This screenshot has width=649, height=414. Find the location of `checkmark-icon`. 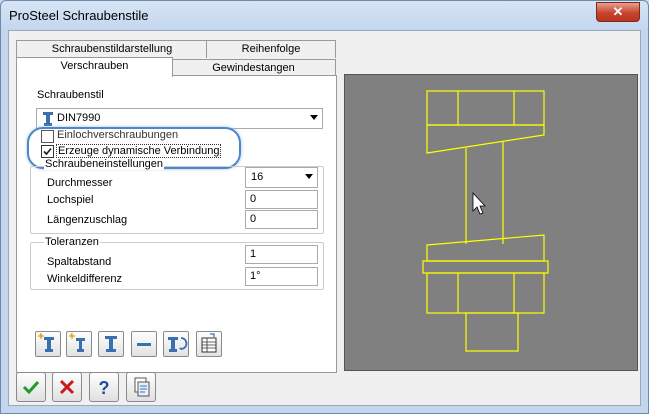

checkmark-icon is located at coordinates (31, 387).